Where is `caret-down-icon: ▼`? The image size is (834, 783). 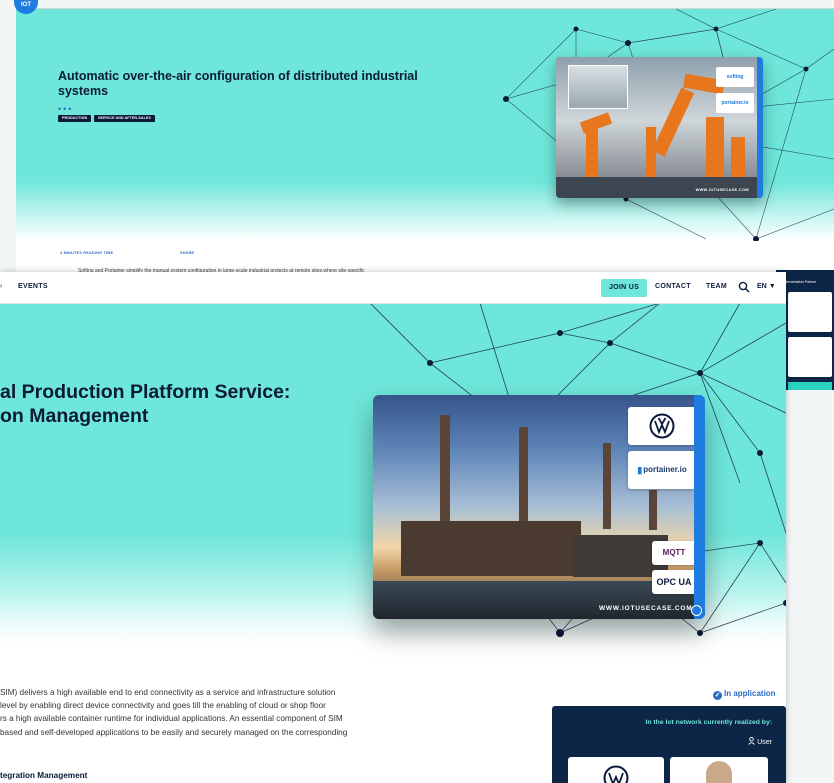
caret-down-icon: ▼ is located at coordinates (772, 286).